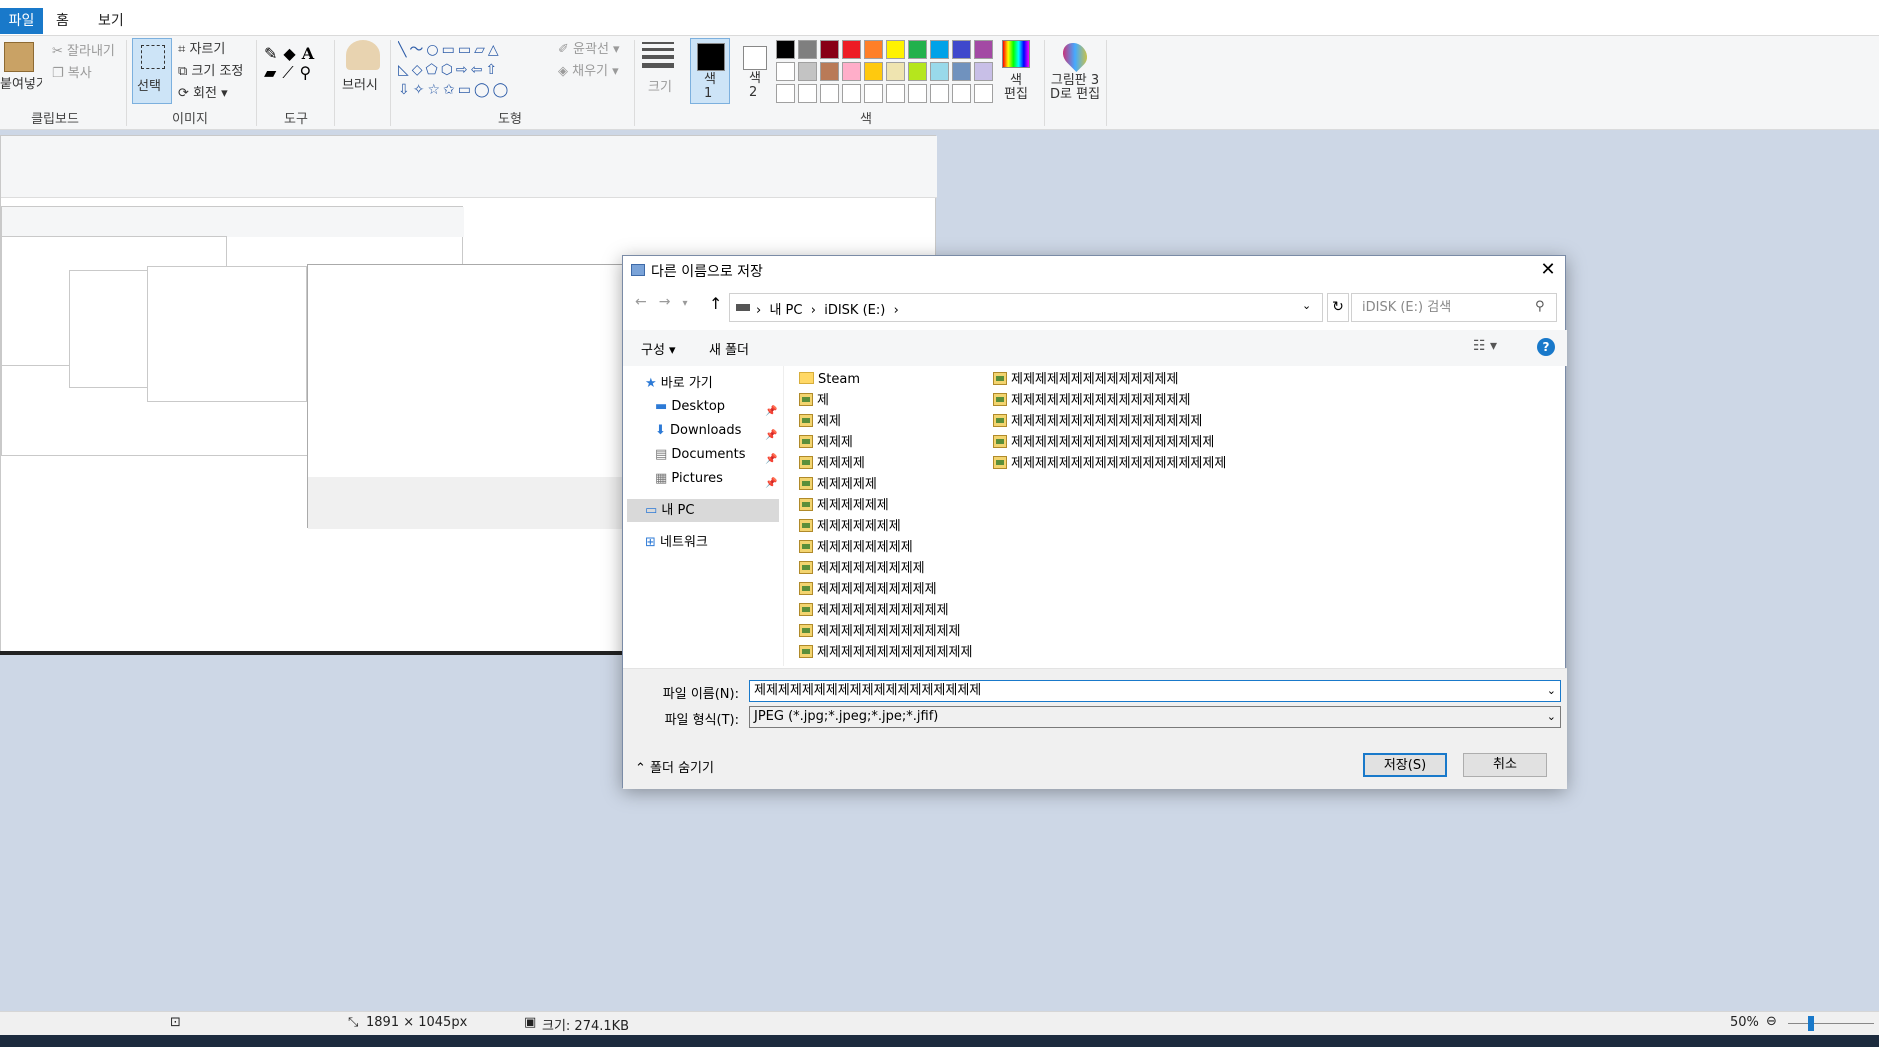 The image size is (1879, 1047). I want to click on help-icon: ?, so click(1546, 347).